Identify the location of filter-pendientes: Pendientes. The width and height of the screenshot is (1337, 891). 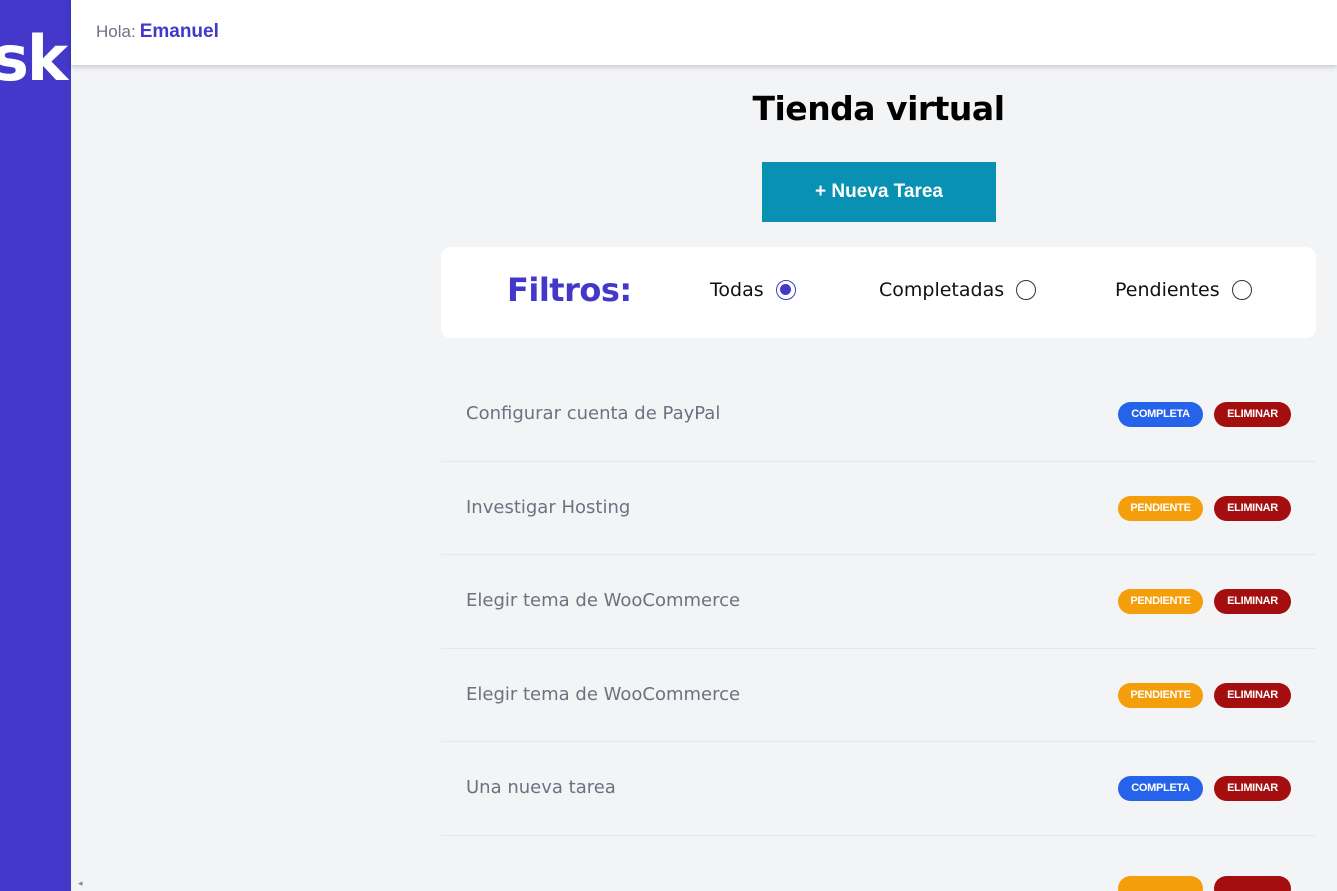
(1183, 290).